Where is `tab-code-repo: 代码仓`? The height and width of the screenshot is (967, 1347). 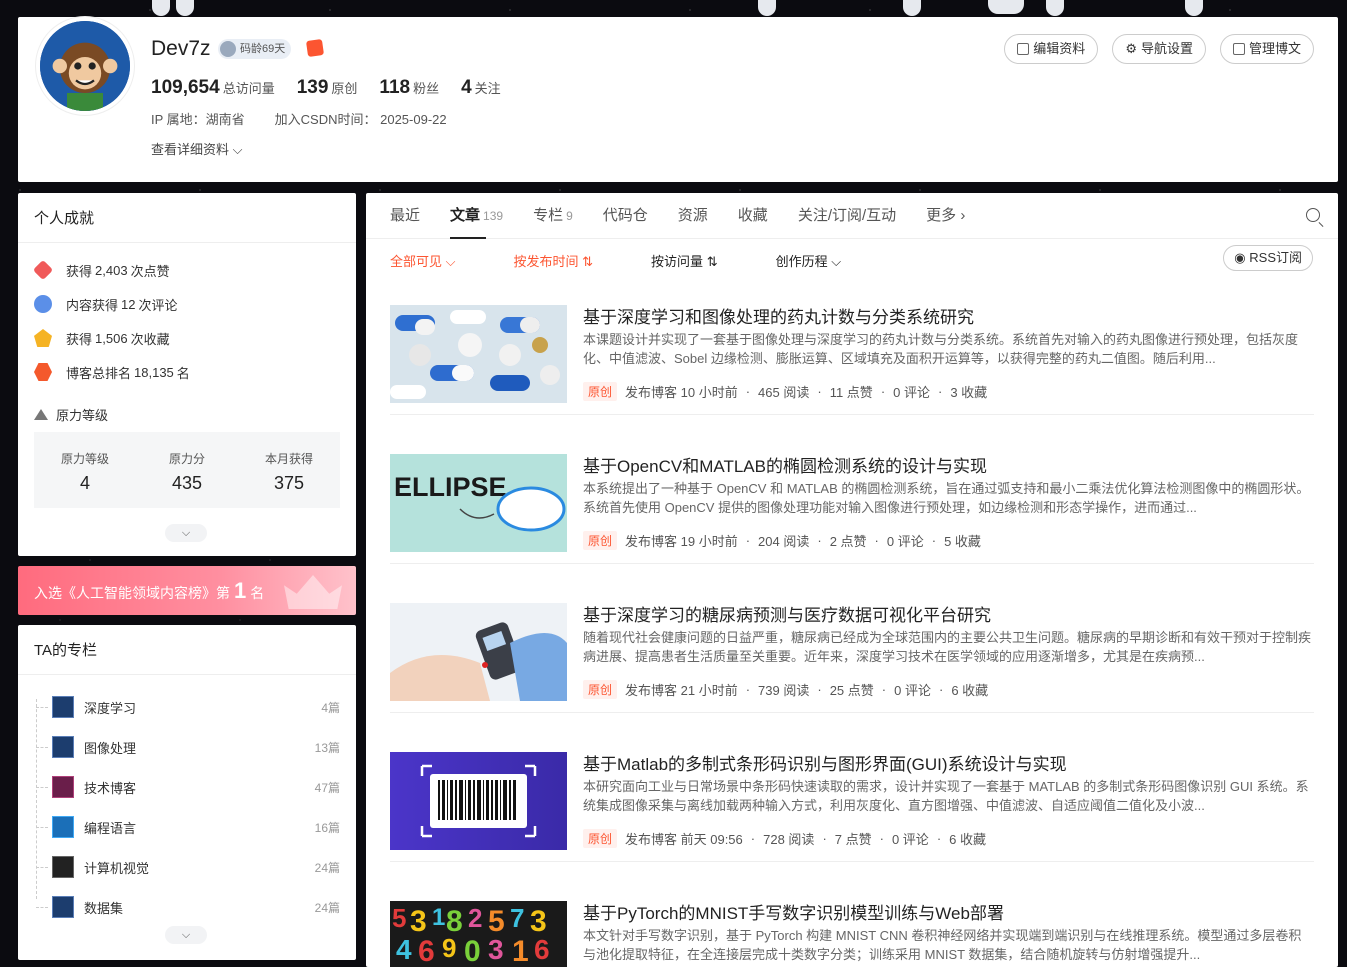
tab-code-repo: 代码仓 is located at coordinates (625, 216).